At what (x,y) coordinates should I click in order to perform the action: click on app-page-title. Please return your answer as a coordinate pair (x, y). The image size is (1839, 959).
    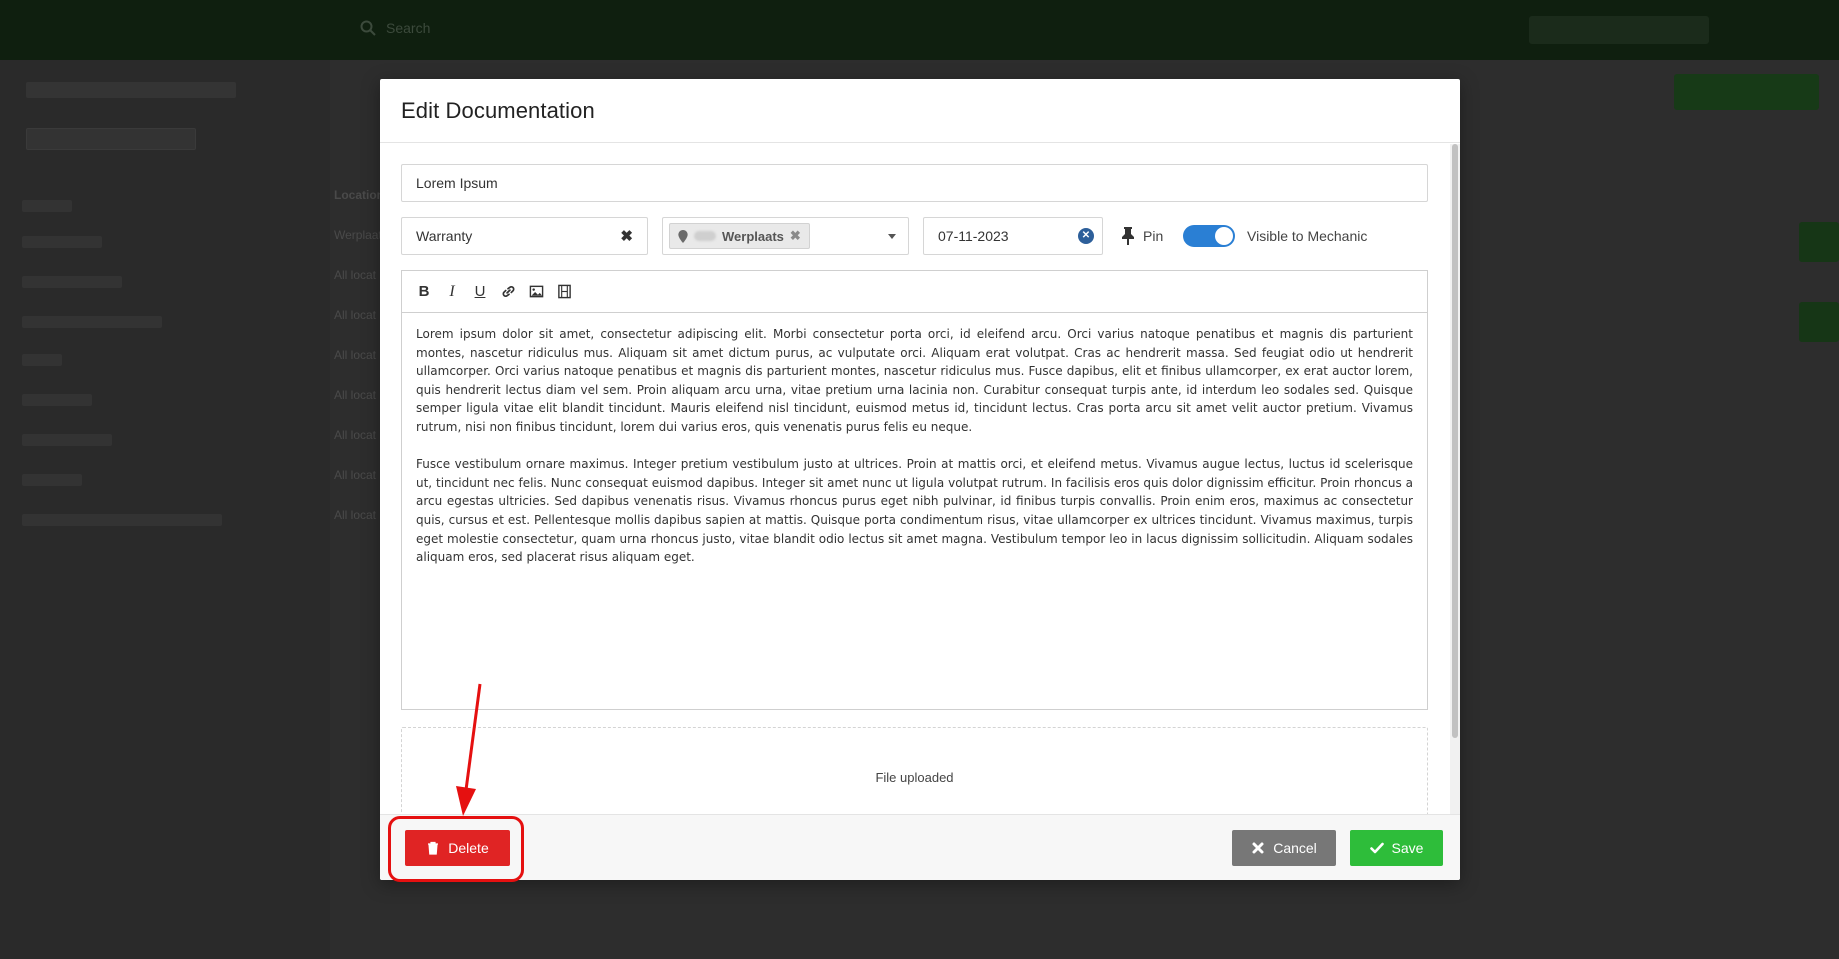
    Looking at the image, I should click on (131, 90).